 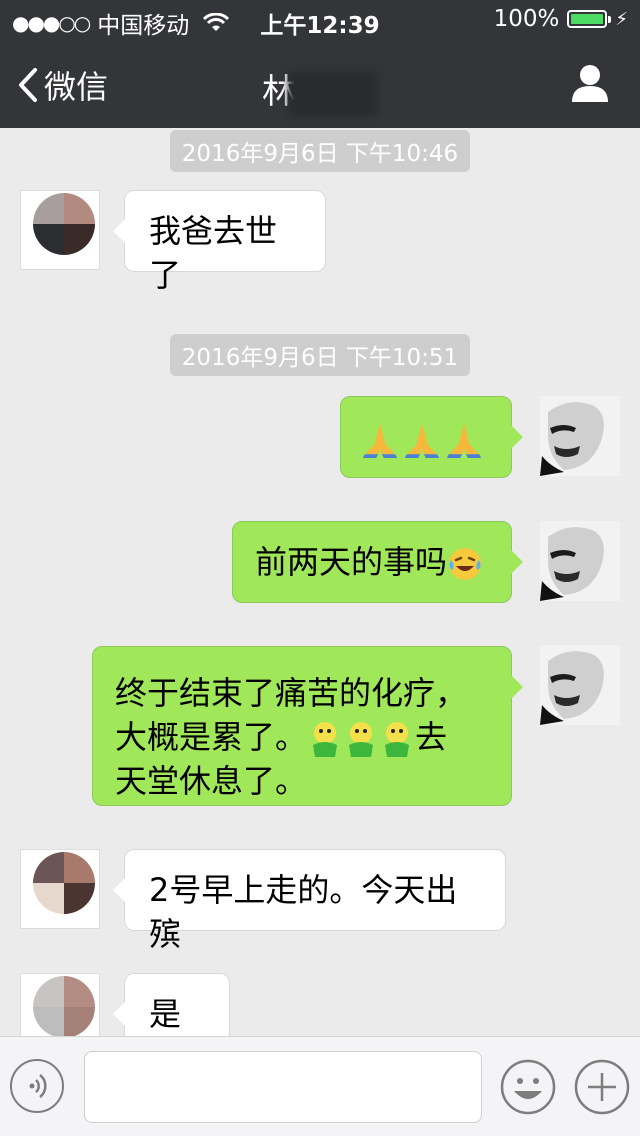 What do you see at coordinates (320, 20) in the screenshot?
I see `status-bar: ●●●○○ 中国移动 上午12:39 100% ⚡` at bounding box center [320, 20].